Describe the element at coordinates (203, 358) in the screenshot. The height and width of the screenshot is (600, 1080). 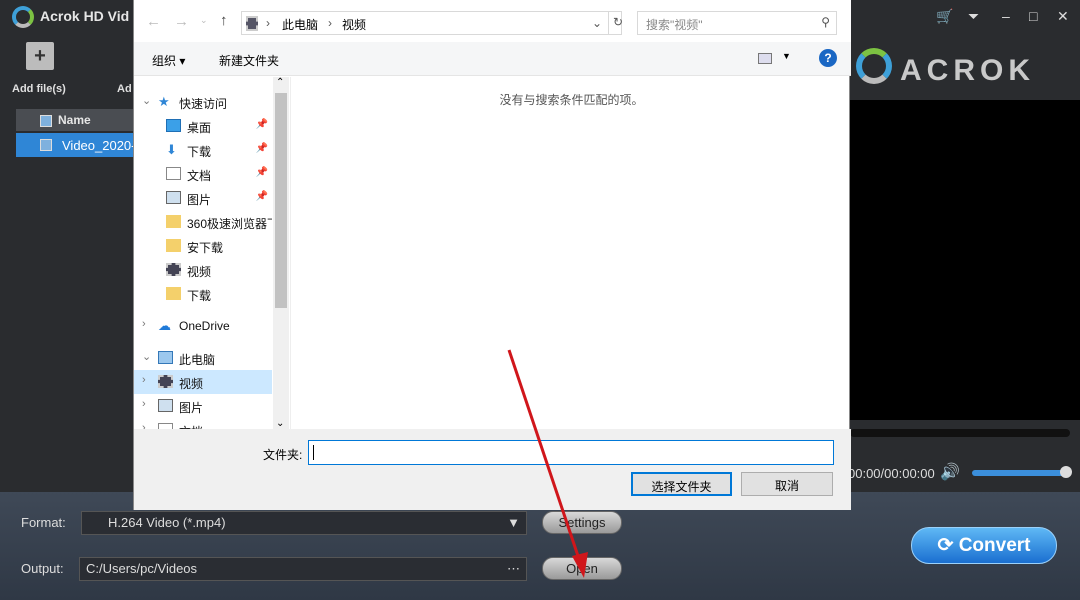
I see `nav-item: ⌄ 此电脑` at that location.